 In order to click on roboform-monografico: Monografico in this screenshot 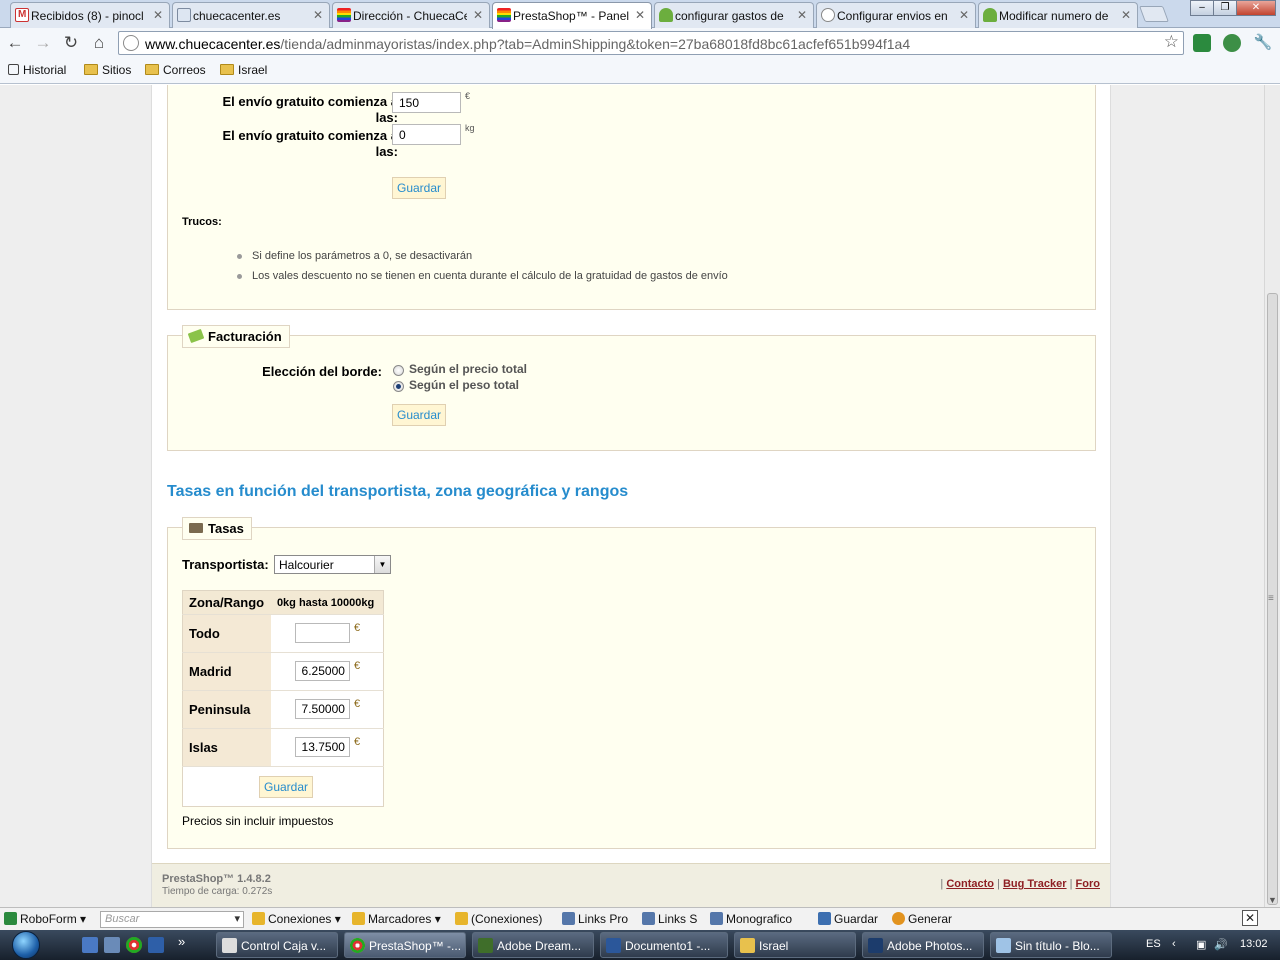, I will do `click(751, 919)`.